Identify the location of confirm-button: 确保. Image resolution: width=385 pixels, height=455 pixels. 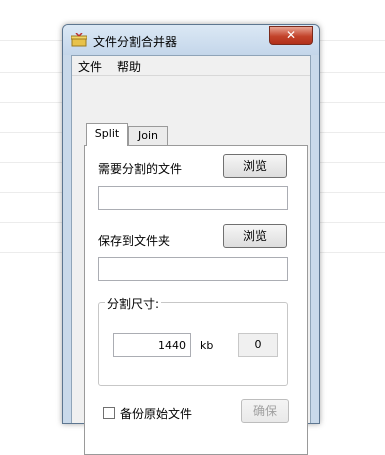
(265, 411).